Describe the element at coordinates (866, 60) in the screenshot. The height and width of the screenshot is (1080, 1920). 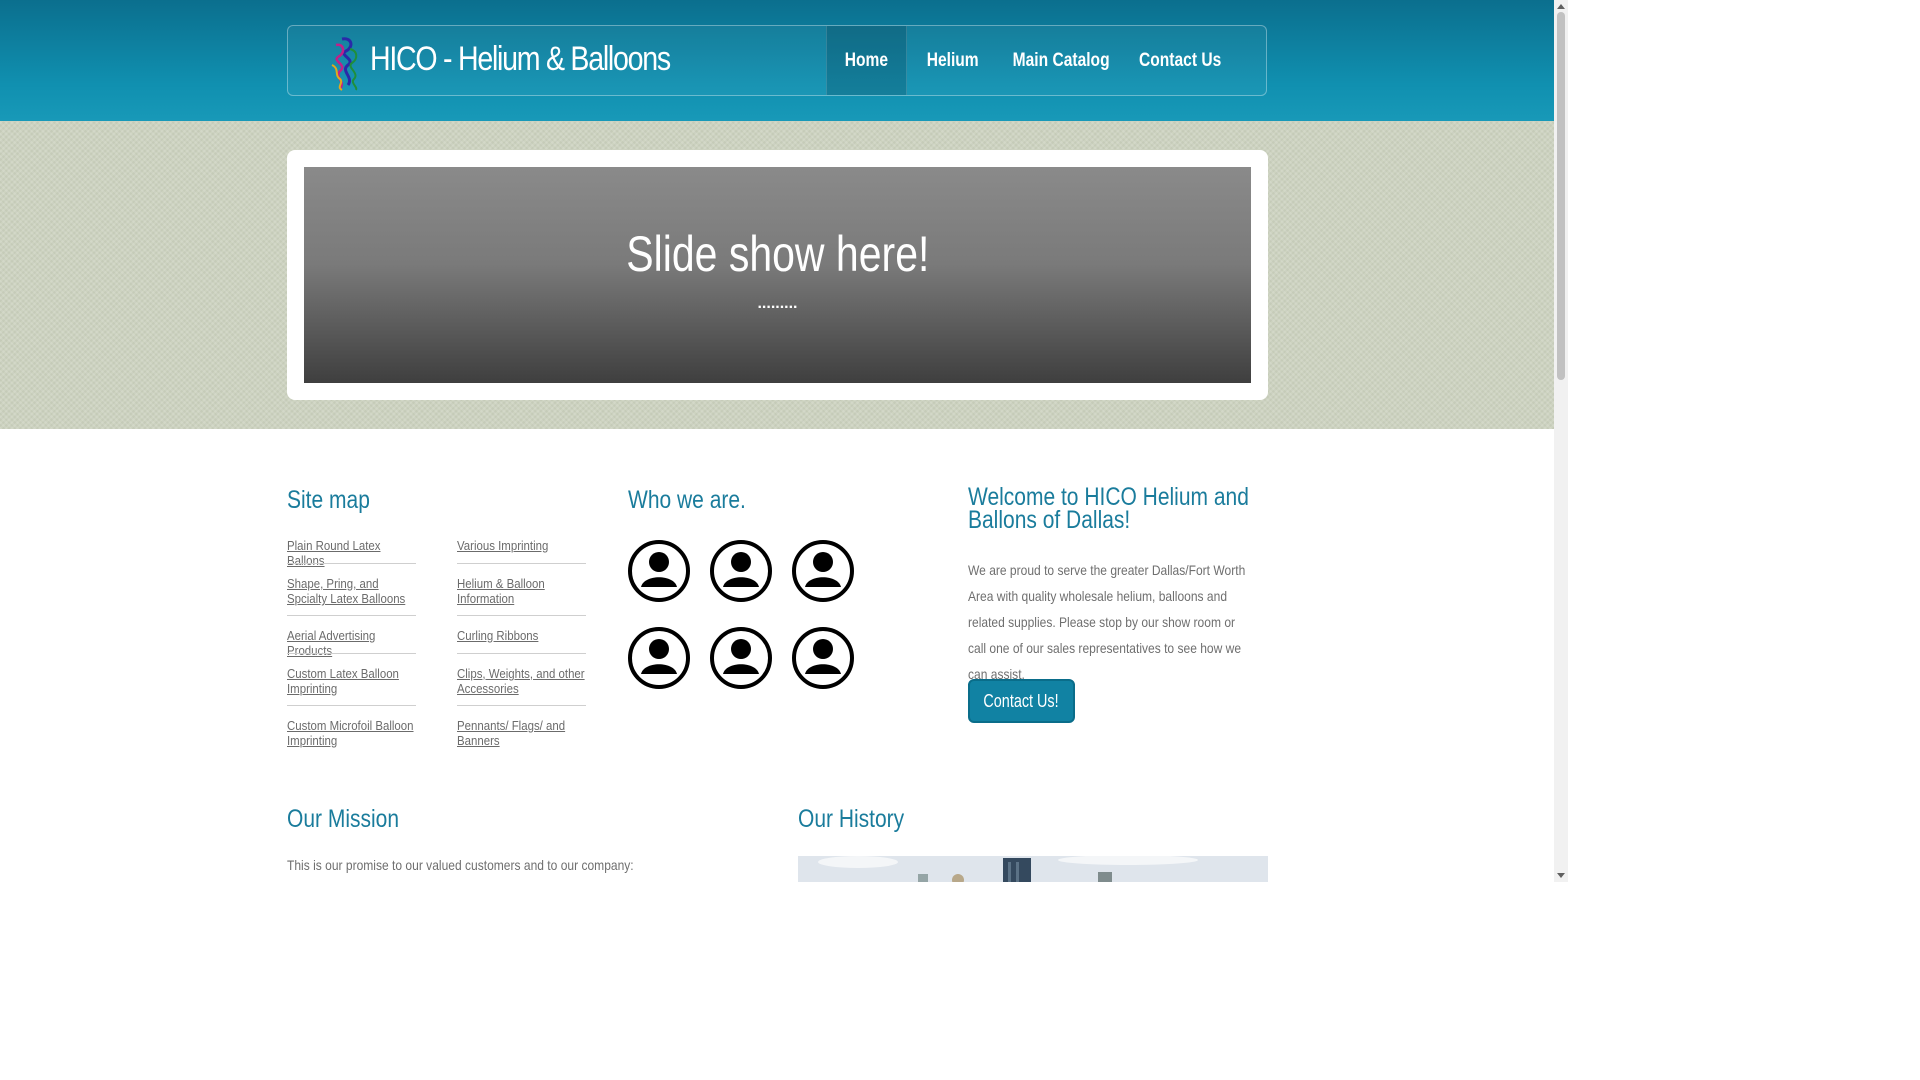
I see `nav-home: Home` at that location.